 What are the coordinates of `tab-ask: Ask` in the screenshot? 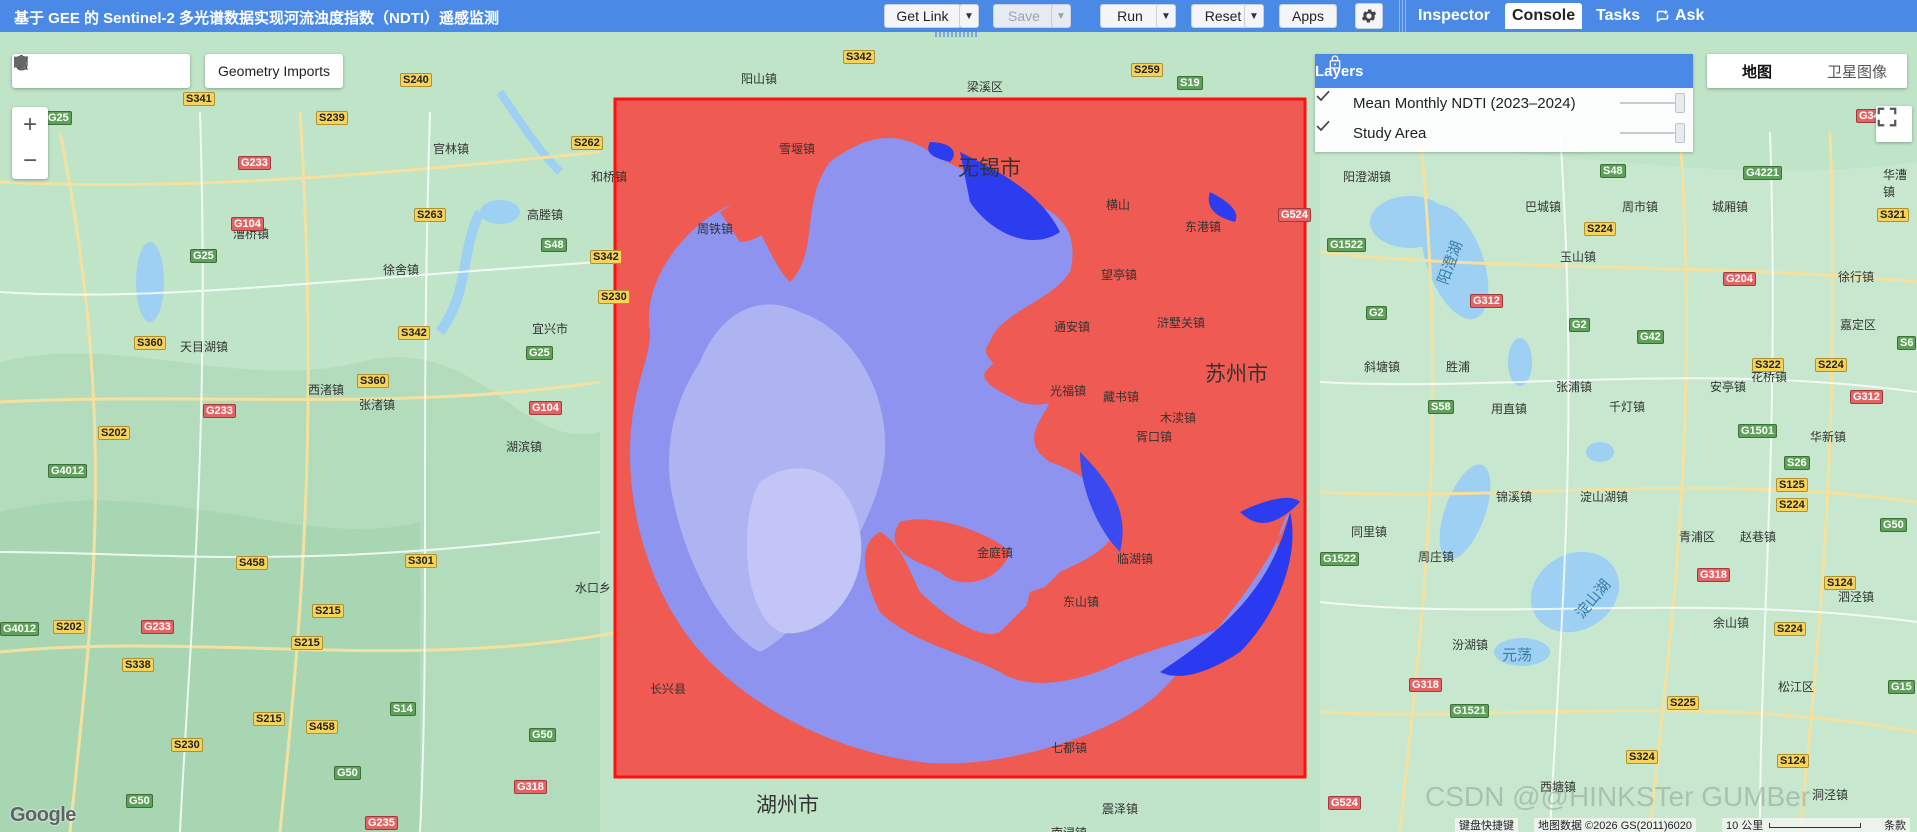 It's located at (1679, 16).